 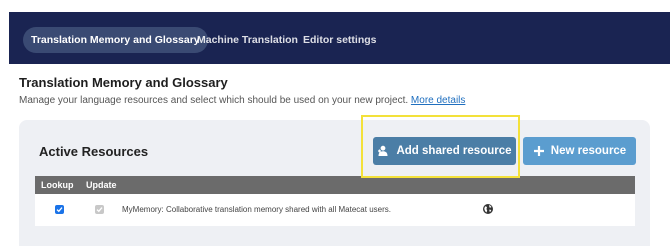 What do you see at coordinates (123, 82) in the screenshot?
I see `page-title: Translation Memory and Glossary` at bounding box center [123, 82].